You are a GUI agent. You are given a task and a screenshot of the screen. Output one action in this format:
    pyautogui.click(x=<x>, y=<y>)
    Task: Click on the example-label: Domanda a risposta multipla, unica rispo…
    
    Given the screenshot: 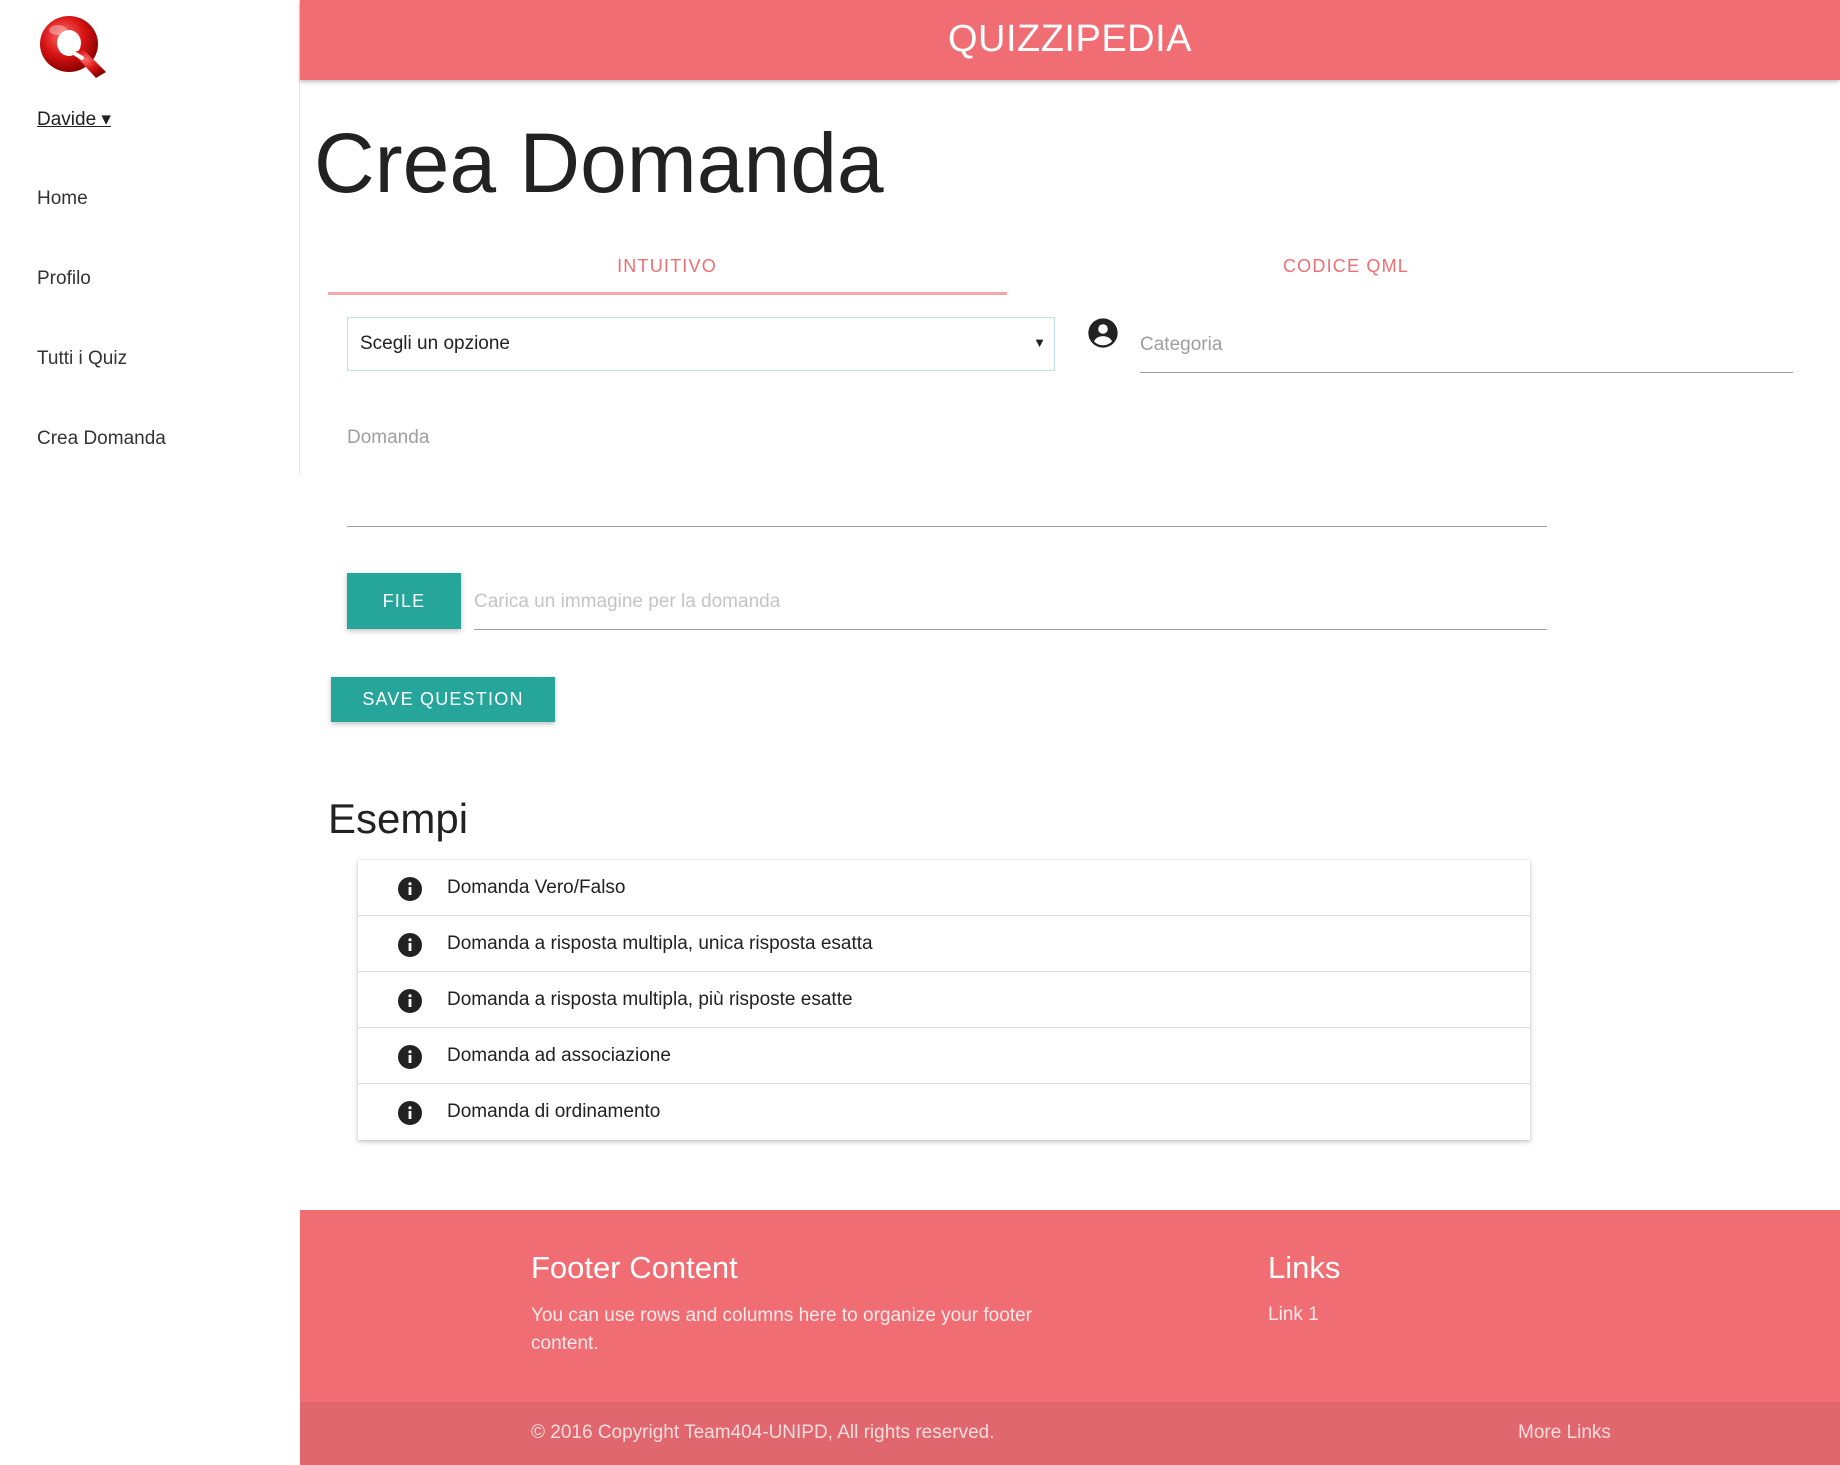 What is the action you would take?
    pyautogui.click(x=660, y=943)
    